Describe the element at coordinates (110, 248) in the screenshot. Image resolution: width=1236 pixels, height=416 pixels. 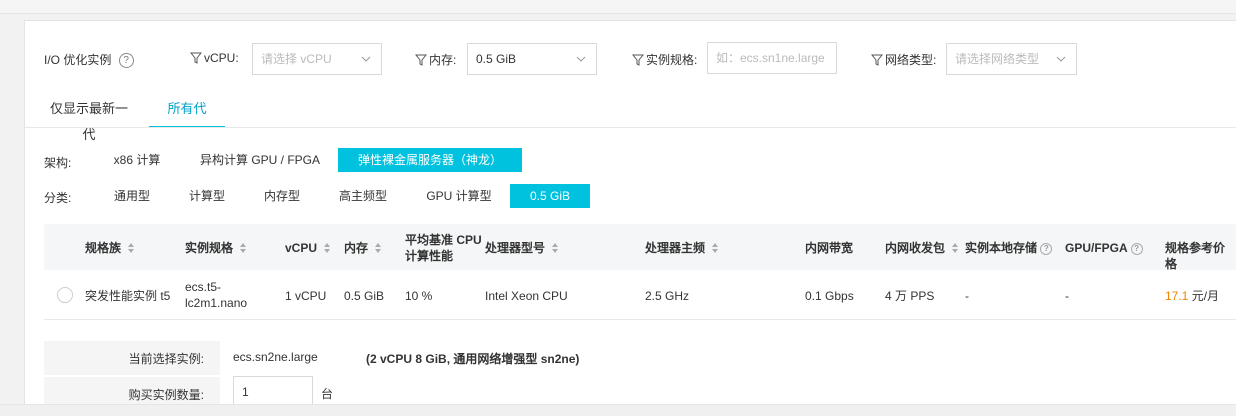
I see `header-family: 规格族` at that location.